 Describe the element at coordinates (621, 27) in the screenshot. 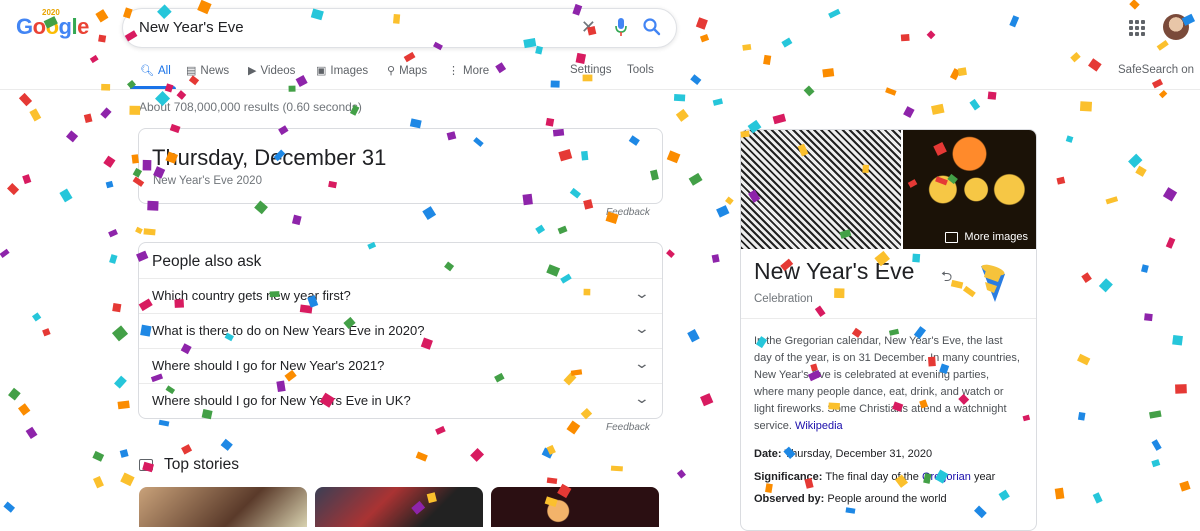

I see `microphone-icon` at that location.